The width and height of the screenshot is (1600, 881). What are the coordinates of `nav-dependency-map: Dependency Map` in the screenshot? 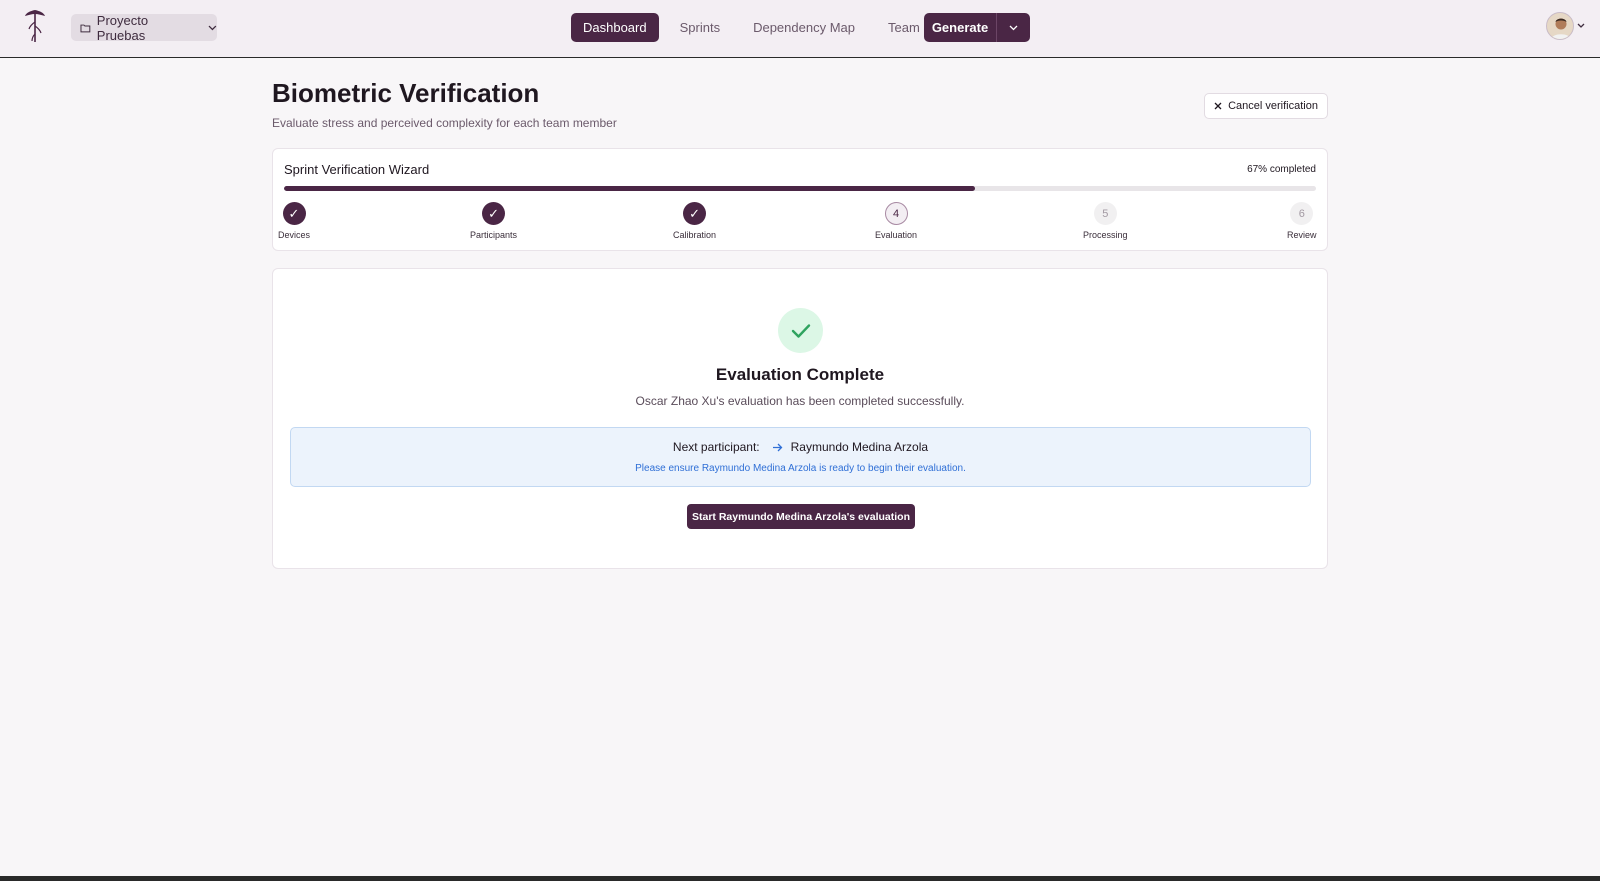 It's located at (804, 27).